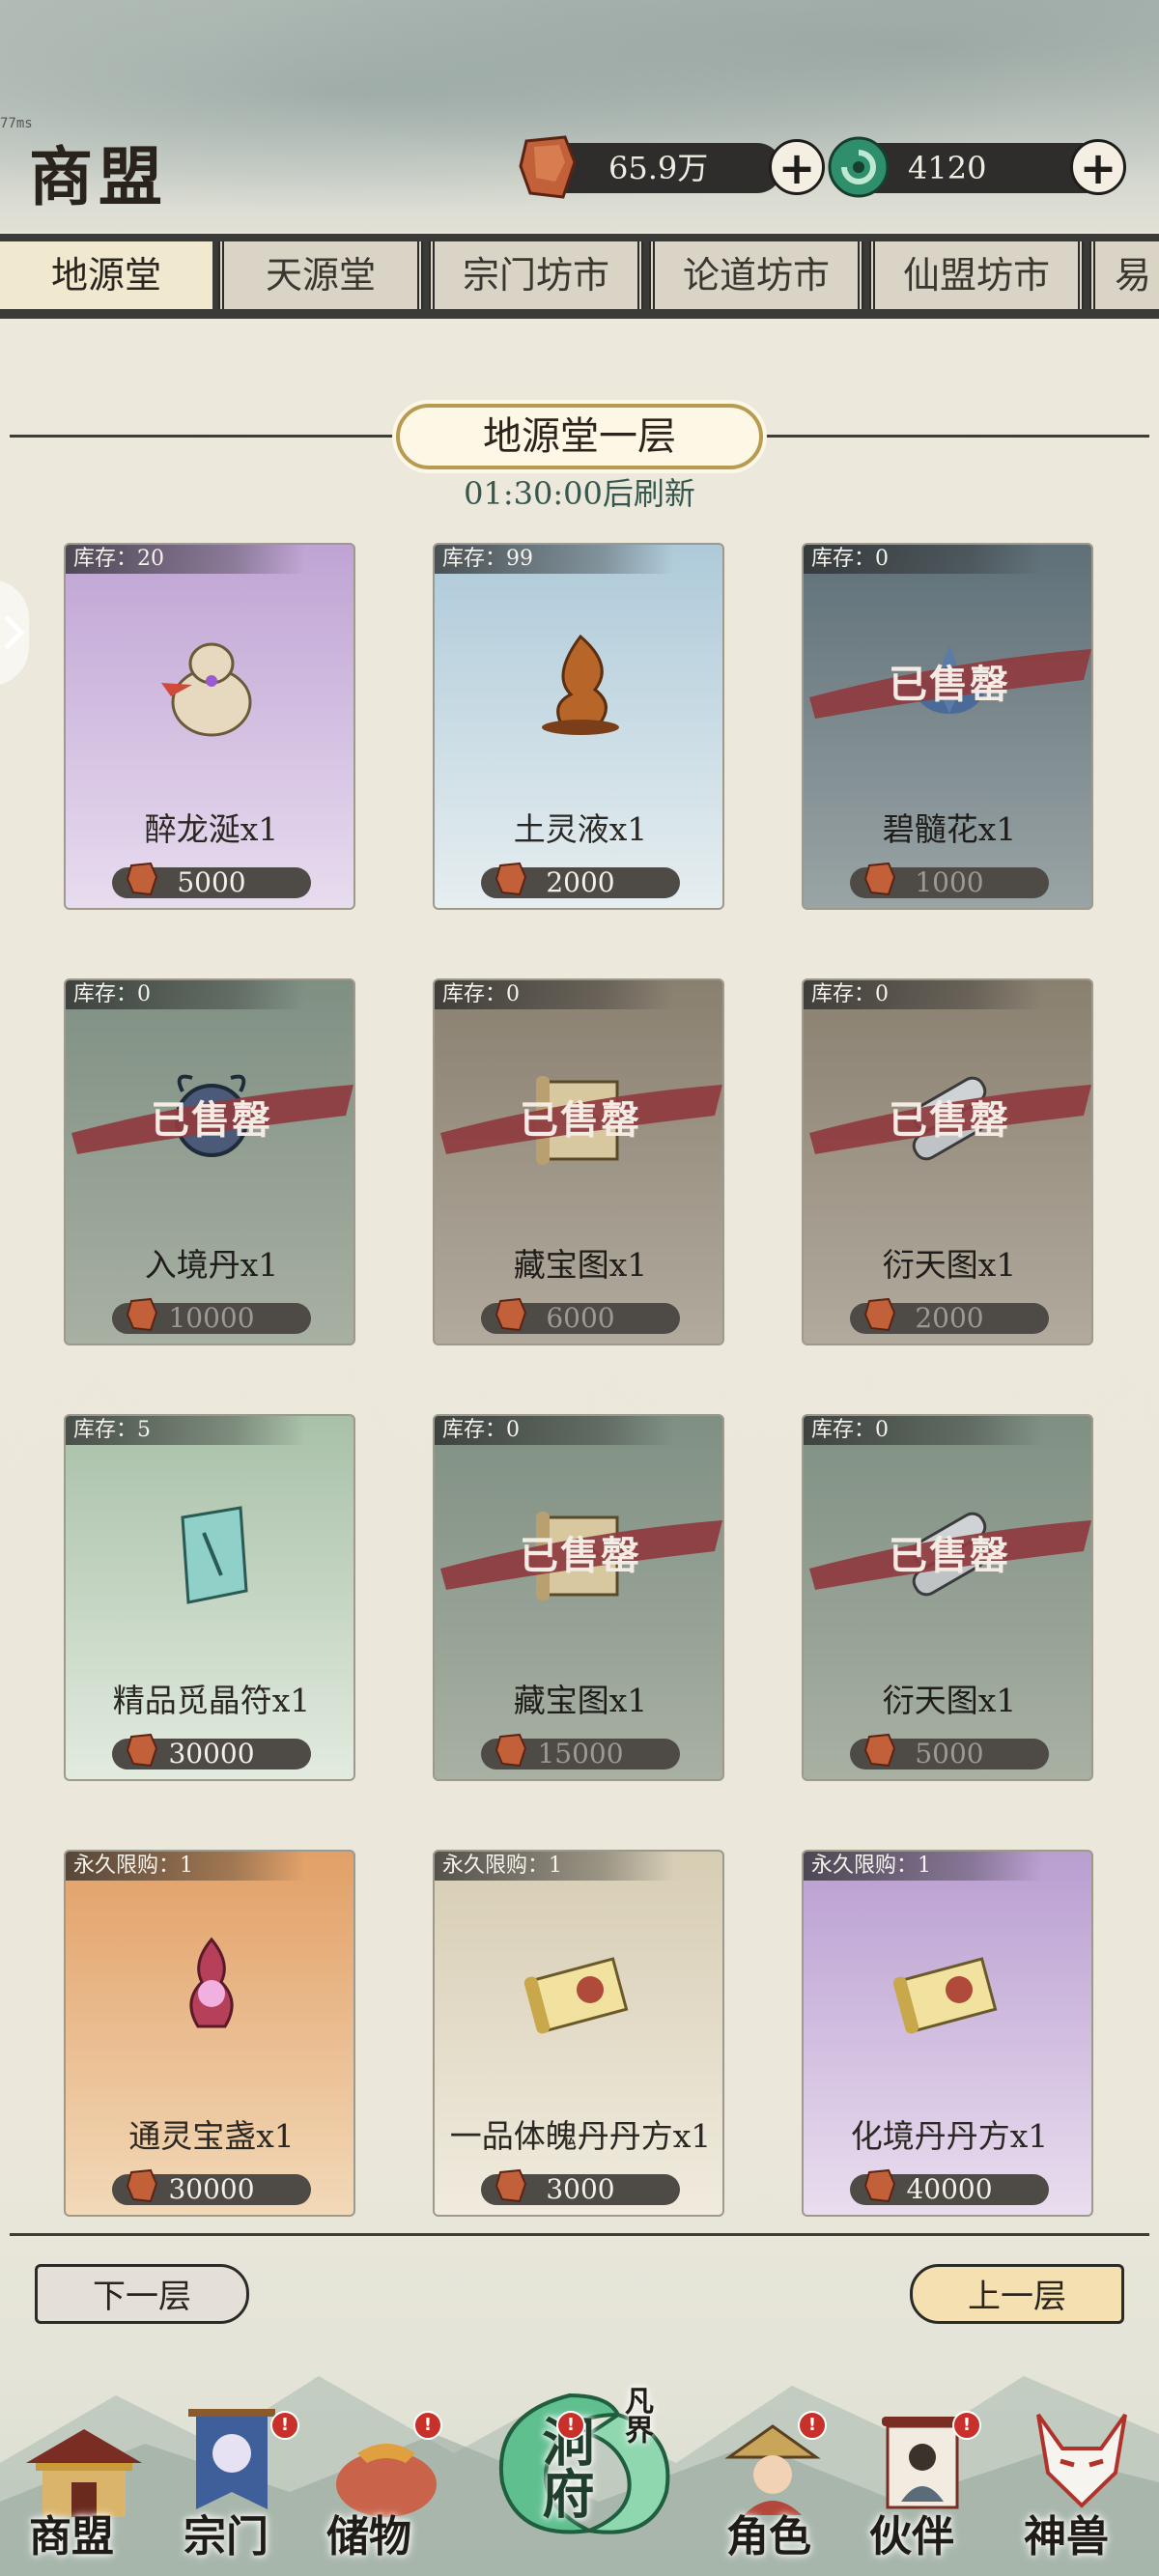  I want to click on shop-item-card: 库存：0 已售罄 入境丹x1 10000, so click(209, 1161).